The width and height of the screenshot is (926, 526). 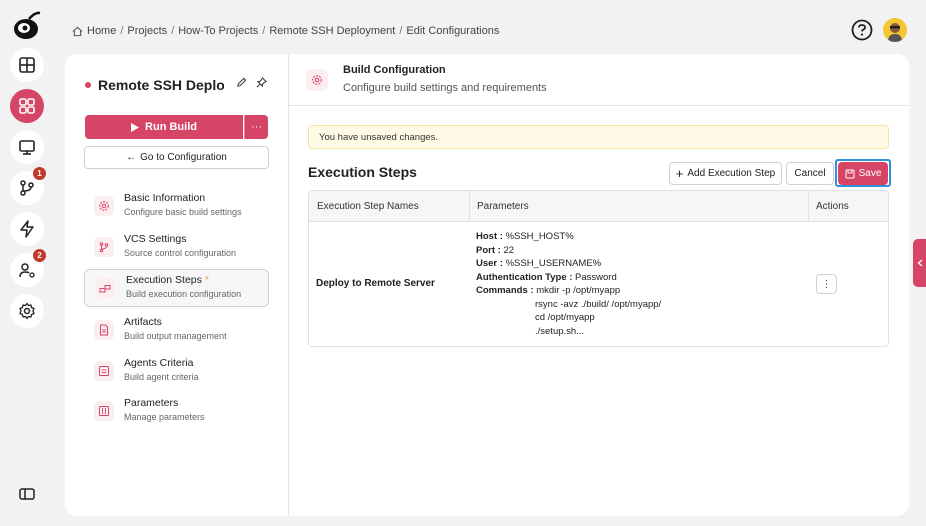 I want to click on param-key: Commands :, so click(x=505, y=290).